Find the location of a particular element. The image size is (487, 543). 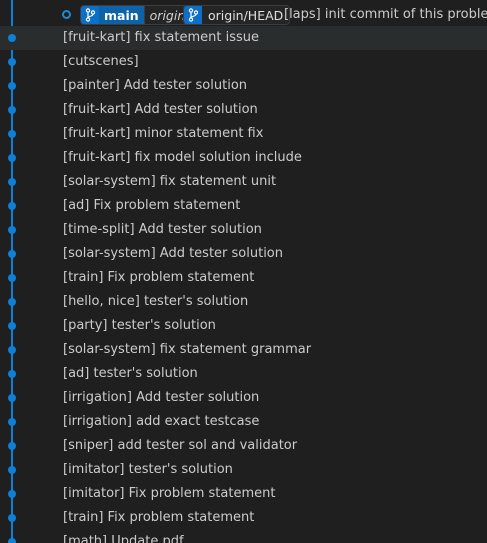

head-commit-message: [laps] init commit of this problem is located at coordinates (385, 14).